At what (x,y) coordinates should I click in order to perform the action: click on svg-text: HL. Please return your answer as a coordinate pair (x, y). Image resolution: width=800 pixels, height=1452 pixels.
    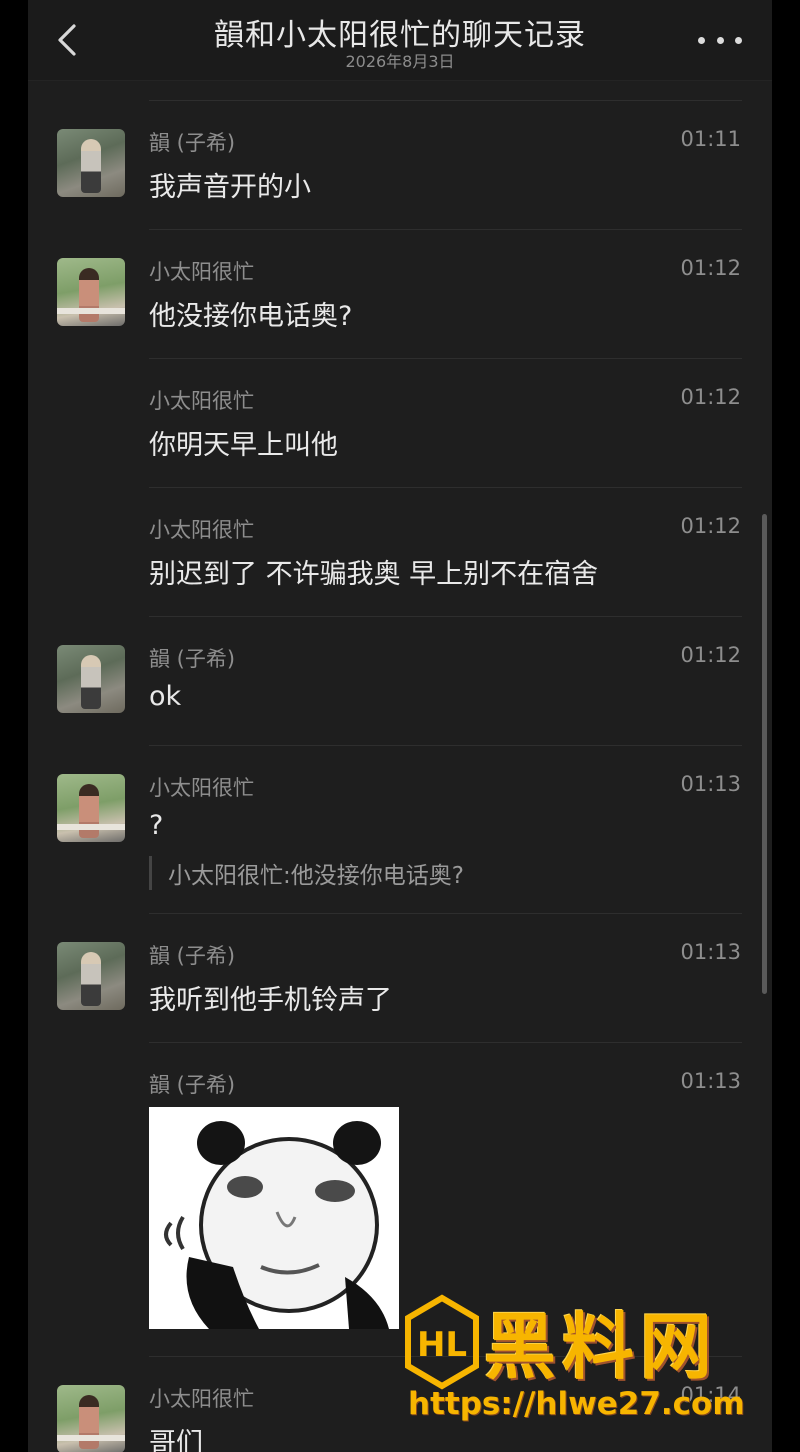
    Looking at the image, I should click on (442, 1345).